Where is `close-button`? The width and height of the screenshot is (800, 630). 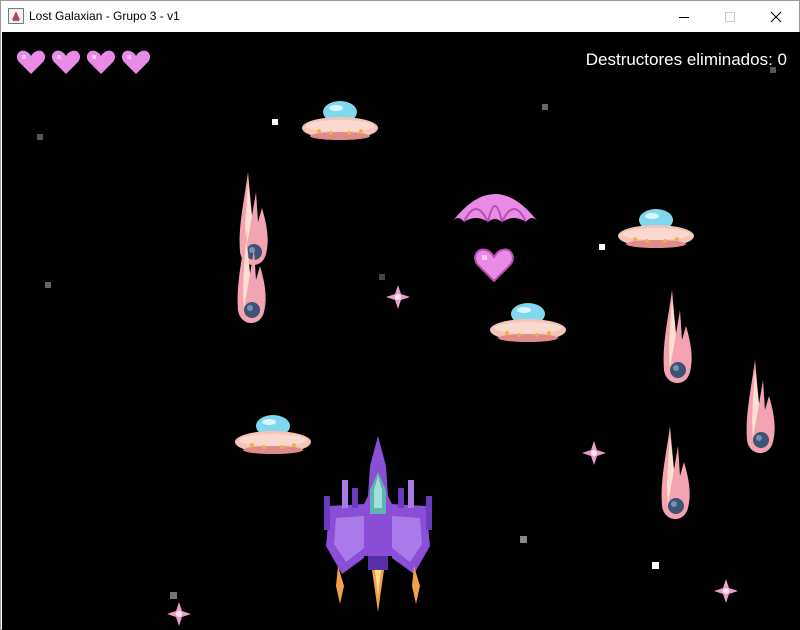
close-button is located at coordinates (776, 16).